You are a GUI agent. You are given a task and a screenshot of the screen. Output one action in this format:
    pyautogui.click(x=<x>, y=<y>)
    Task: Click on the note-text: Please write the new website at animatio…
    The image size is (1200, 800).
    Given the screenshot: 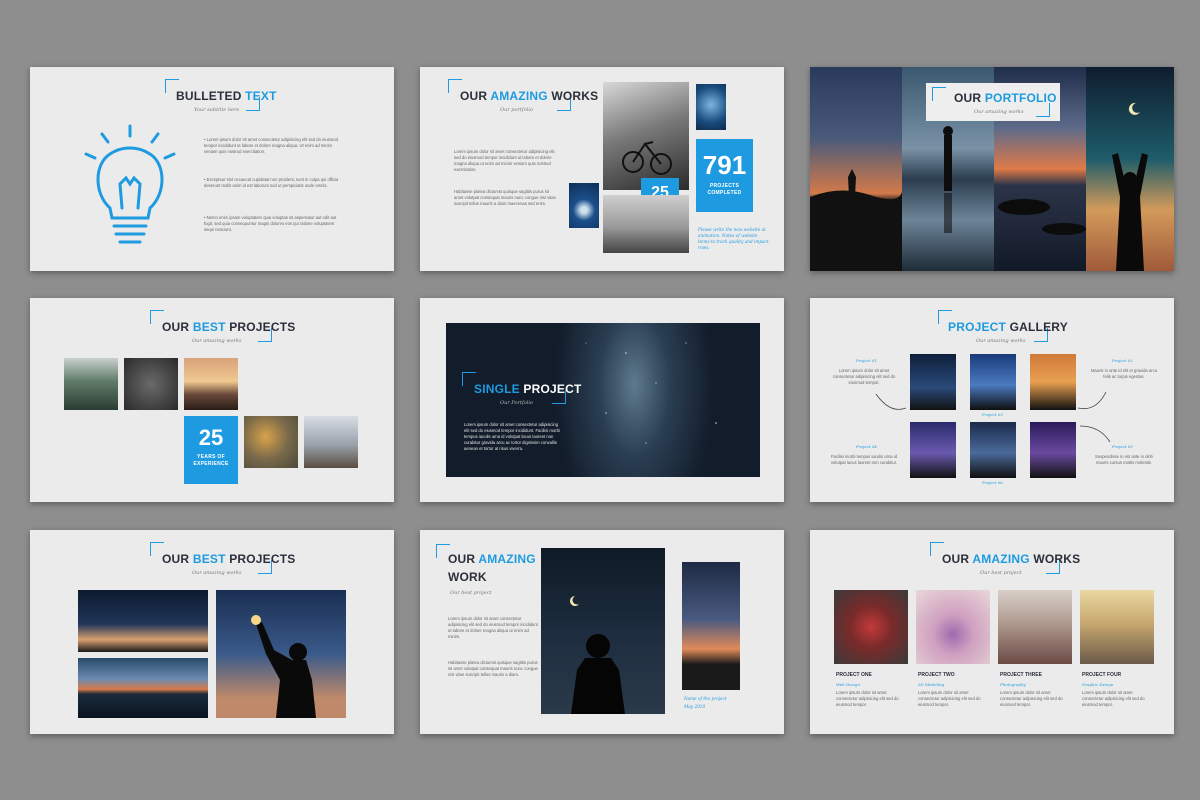 What is the action you would take?
    pyautogui.click(x=733, y=238)
    